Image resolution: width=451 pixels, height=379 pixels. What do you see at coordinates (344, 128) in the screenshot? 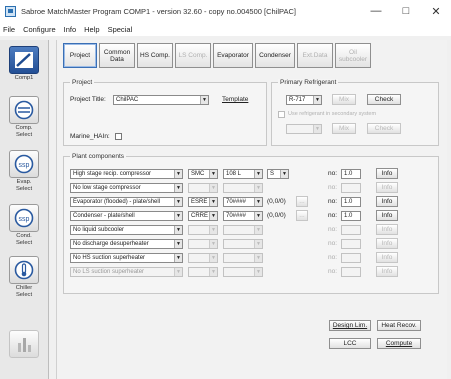
I see `mix2-button: Mix` at bounding box center [344, 128].